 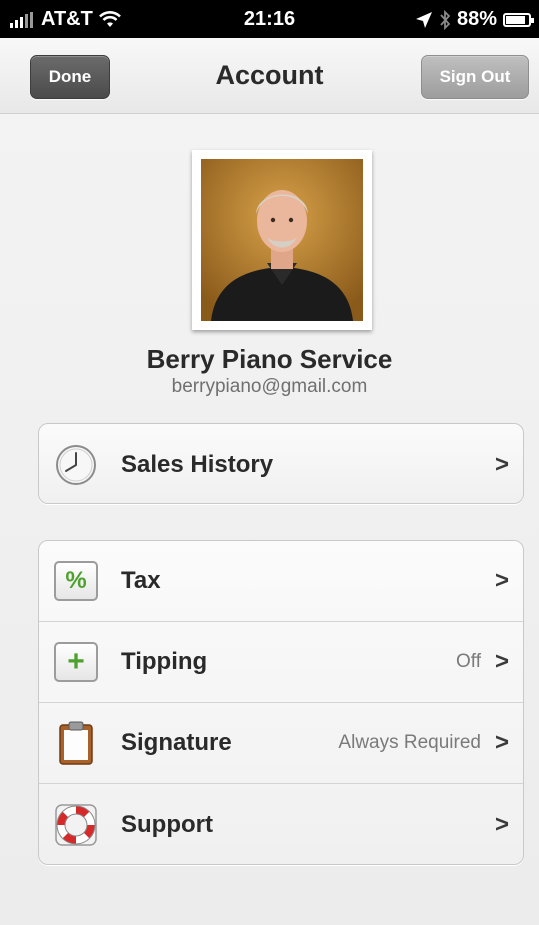 What do you see at coordinates (468, 661) in the screenshot?
I see `tipping-value: Off` at bounding box center [468, 661].